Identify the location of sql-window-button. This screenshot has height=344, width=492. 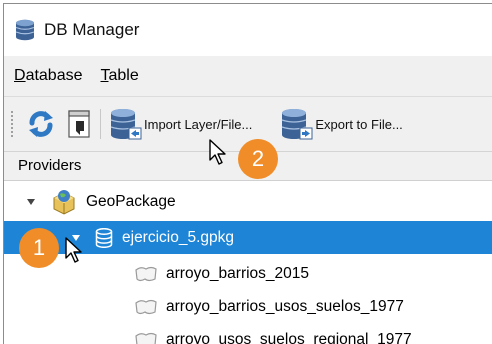
(79, 124).